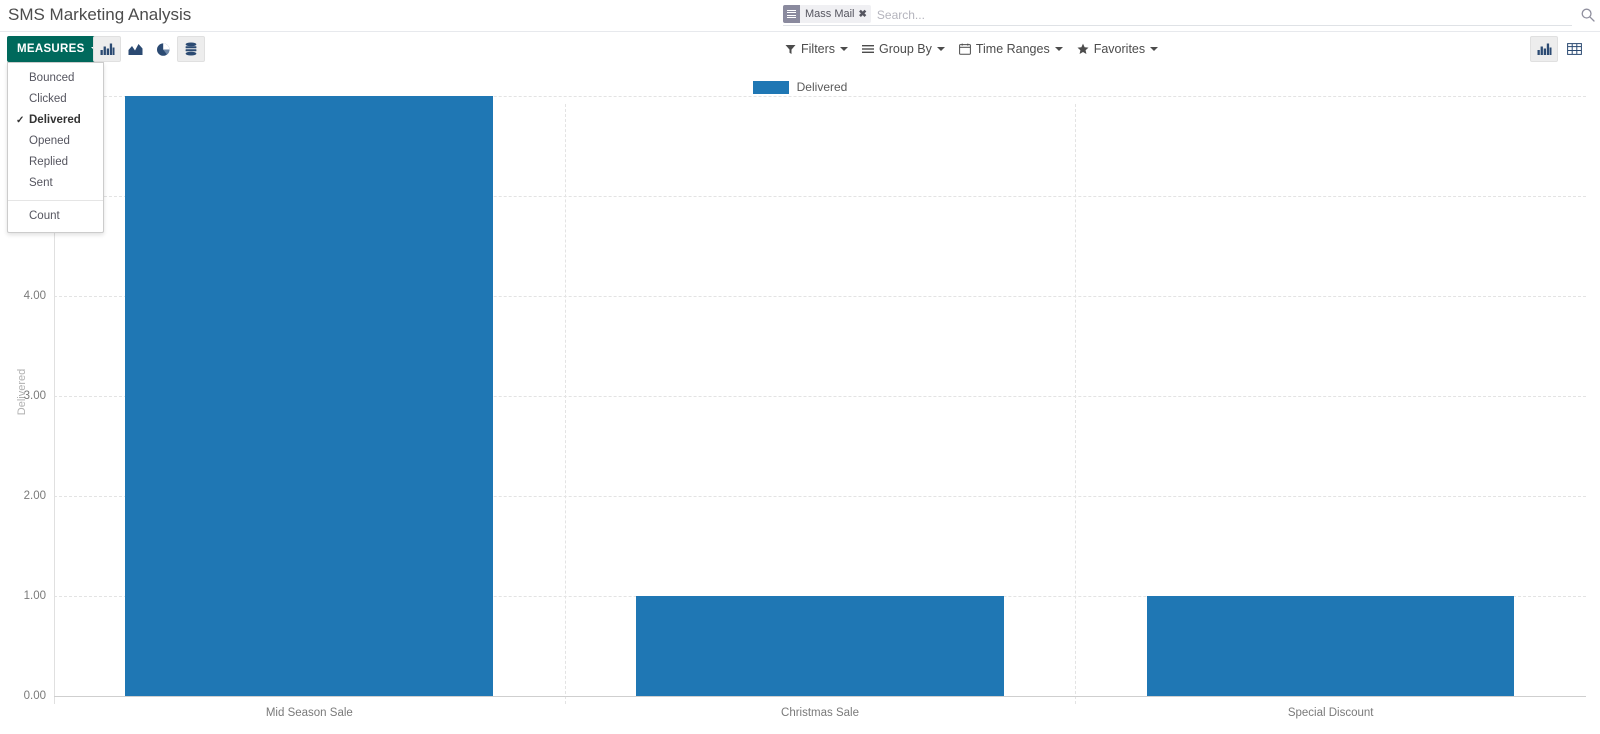 Image resolution: width=1600 pixels, height=734 pixels. Describe the element at coordinates (1574, 49) in the screenshot. I see `pivot-view-icon` at that location.